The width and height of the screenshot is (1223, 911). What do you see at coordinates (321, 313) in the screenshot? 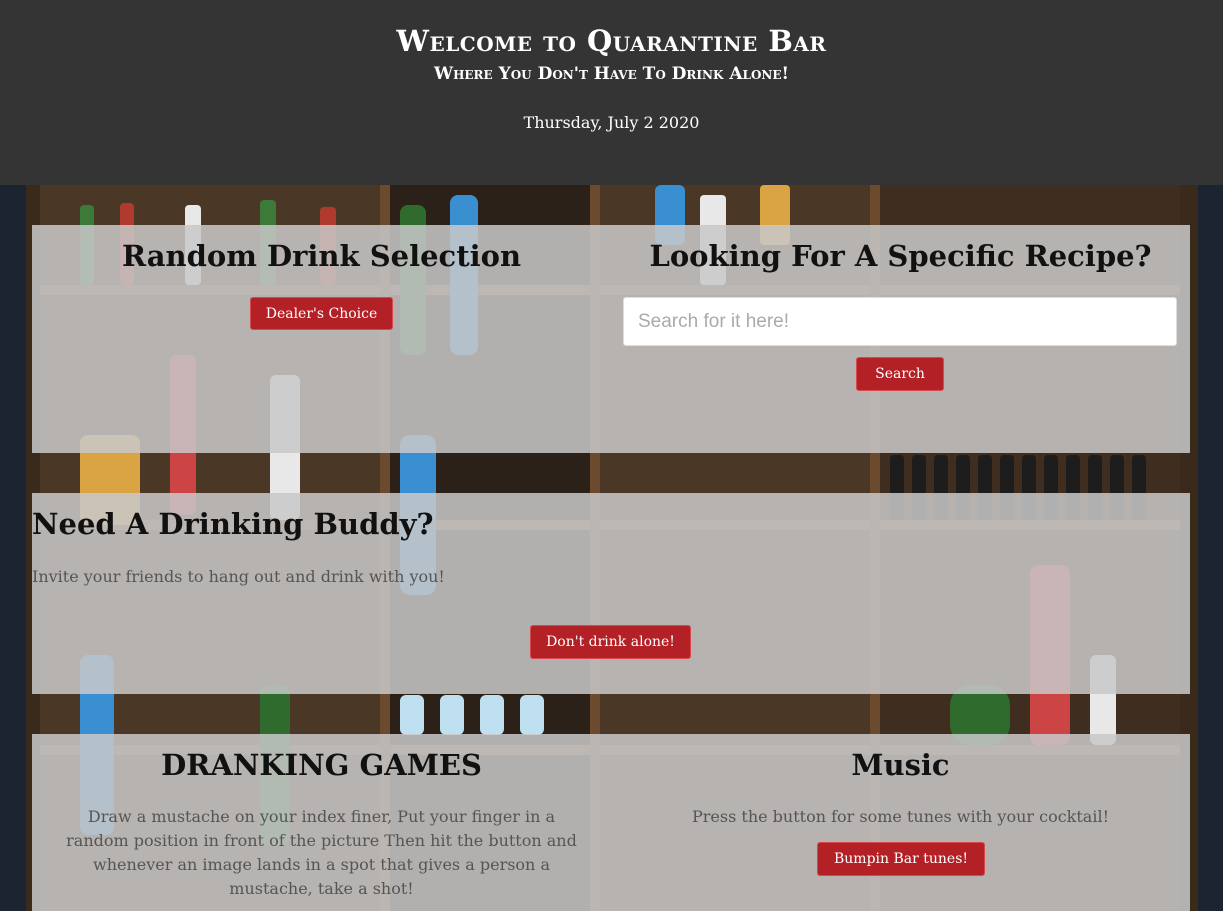
I see `dealers-choice-button: Dealer's Choice` at bounding box center [321, 313].